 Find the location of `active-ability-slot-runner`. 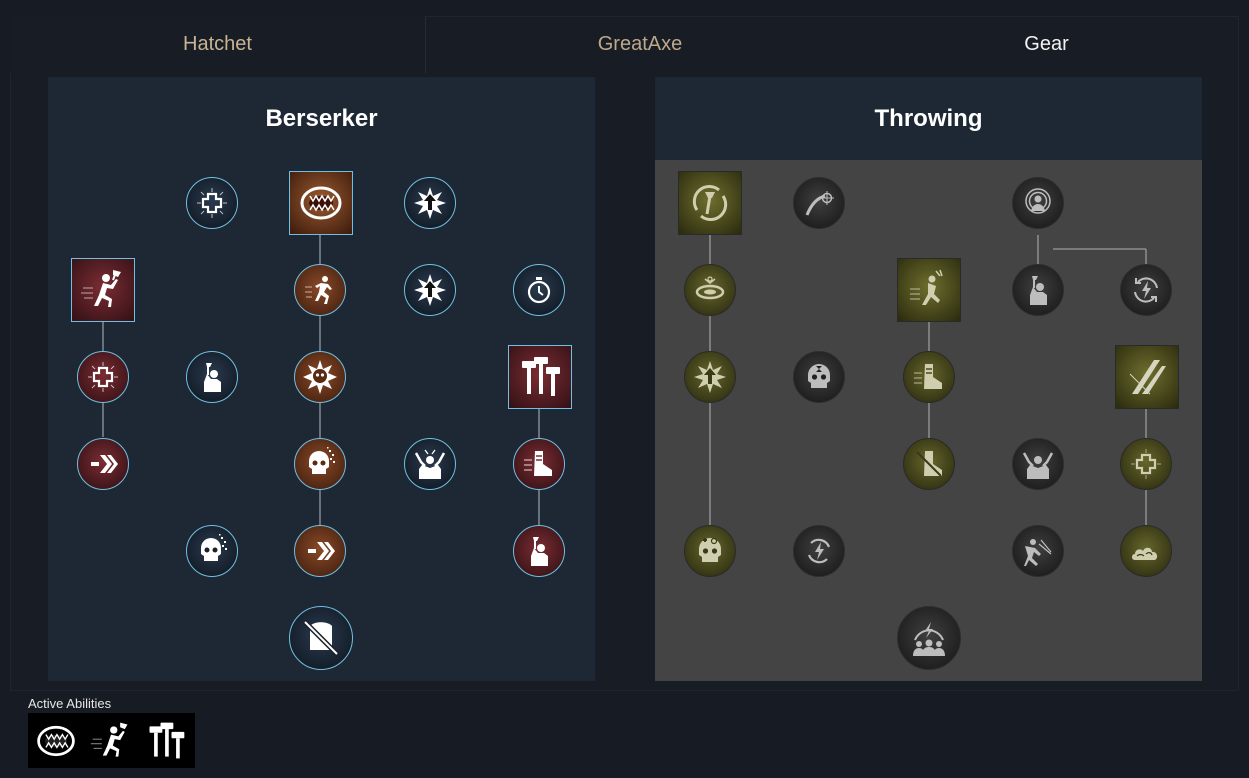

active-ability-slot-runner is located at coordinates (110, 740).